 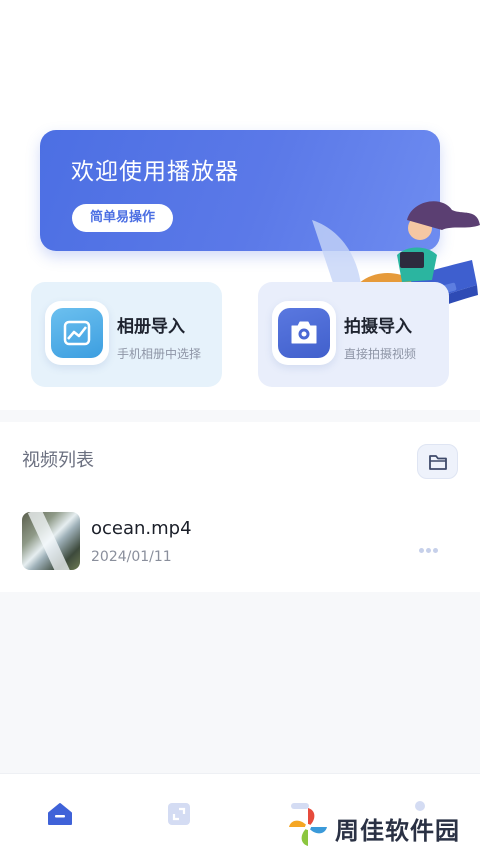 I want to click on album-import-title: 相册导入, so click(x=151, y=327).